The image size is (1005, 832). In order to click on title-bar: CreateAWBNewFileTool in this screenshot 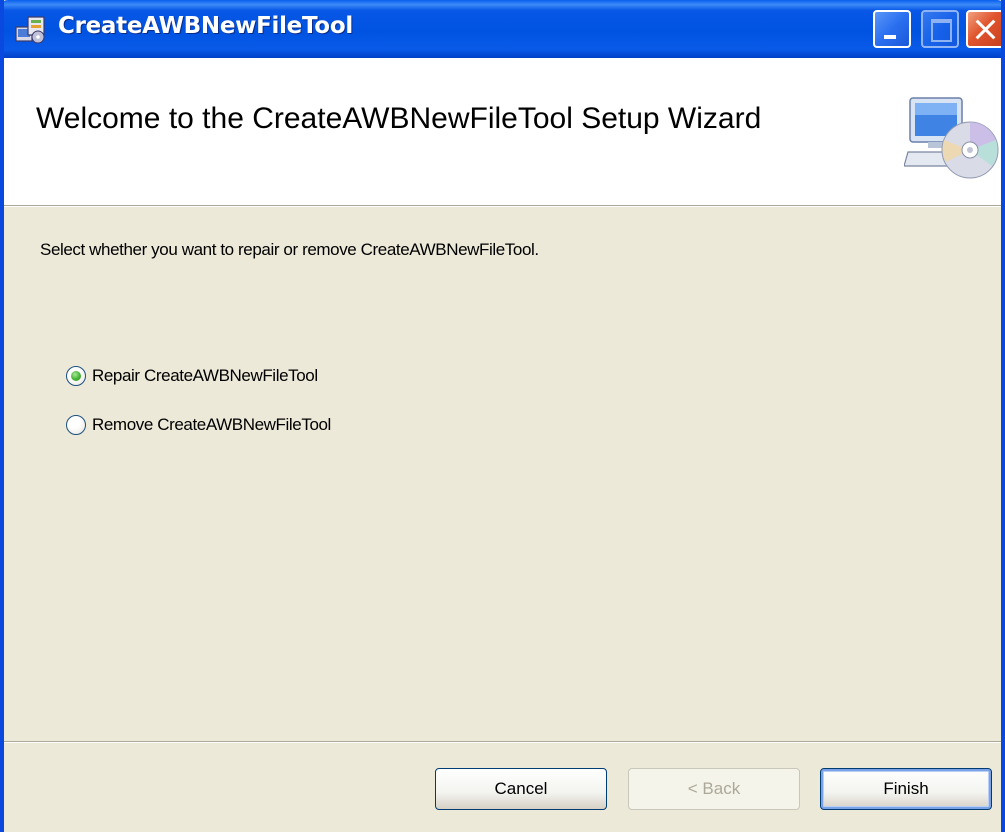, I will do `click(502, 29)`.